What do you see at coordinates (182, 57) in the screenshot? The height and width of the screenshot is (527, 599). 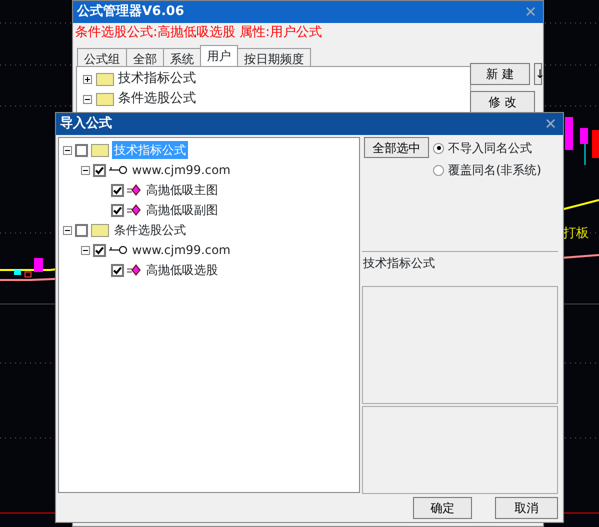 I see `tab: 系统` at bounding box center [182, 57].